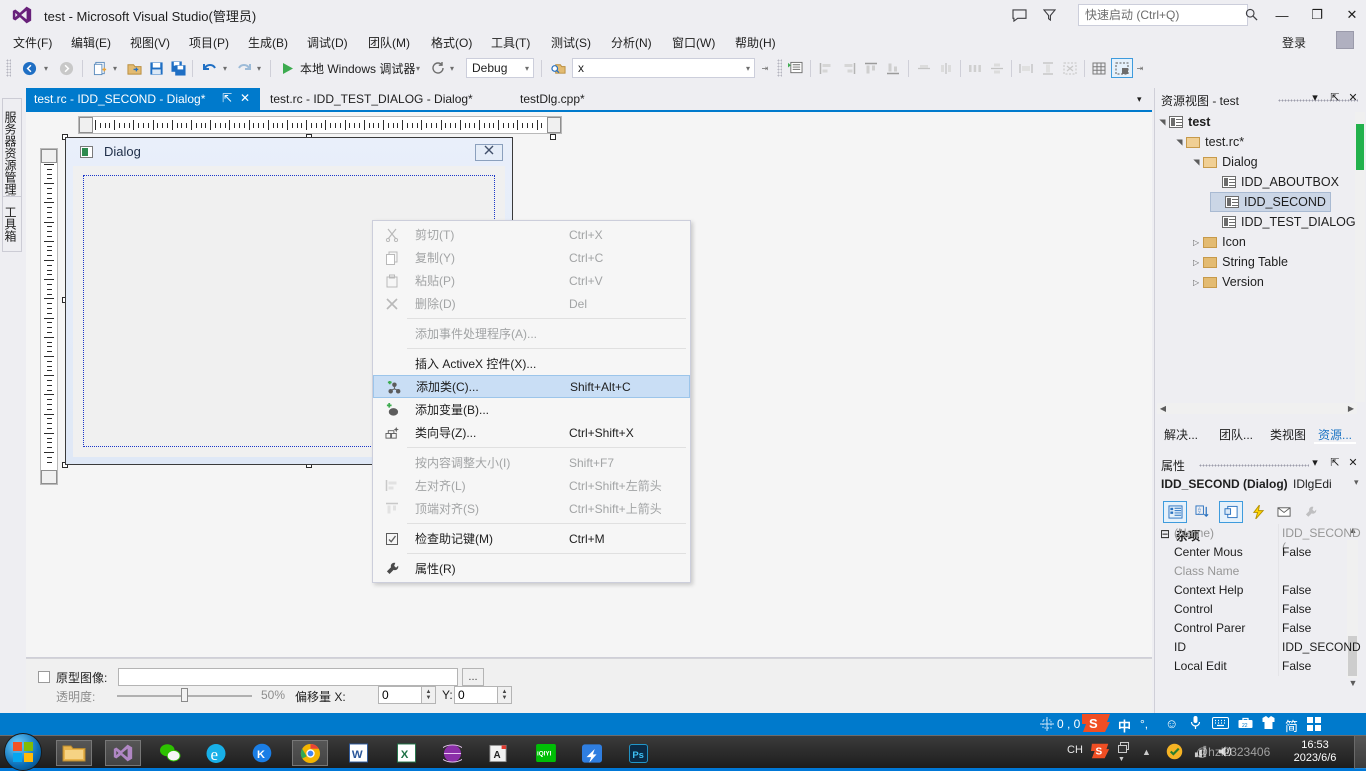 Image resolution: width=1366 pixels, height=771 pixels. Describe the element at coordinates (1260, 628) in the screenshot. I see `property-row-6: Control Parer False` at that location.